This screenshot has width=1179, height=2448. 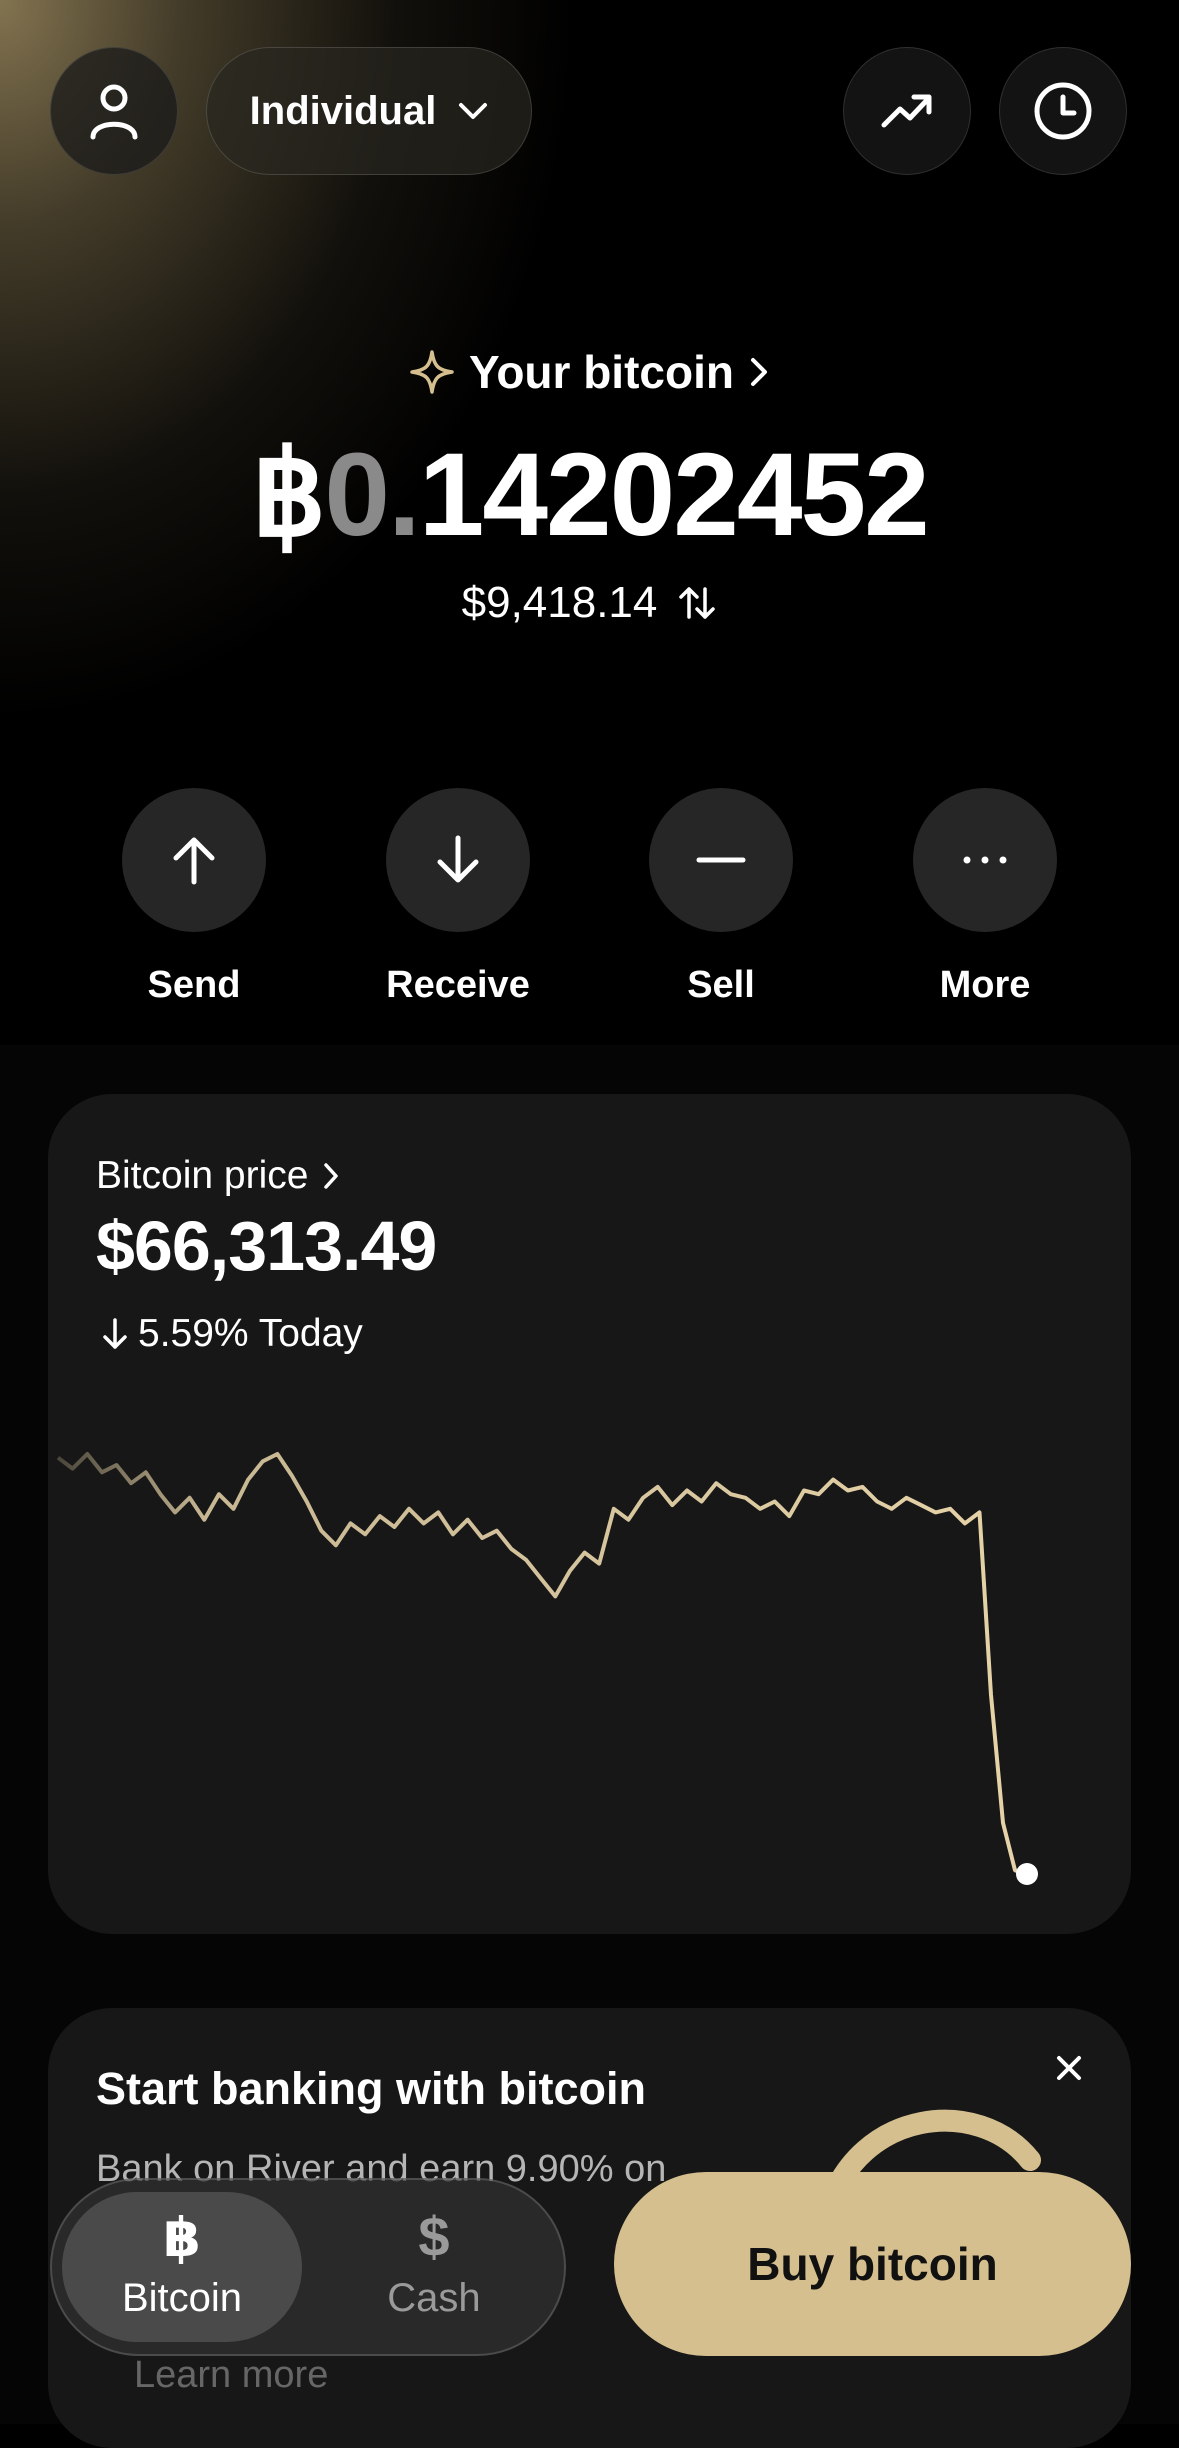 I want to click on send-button-circle, so click(x=194, y=860).